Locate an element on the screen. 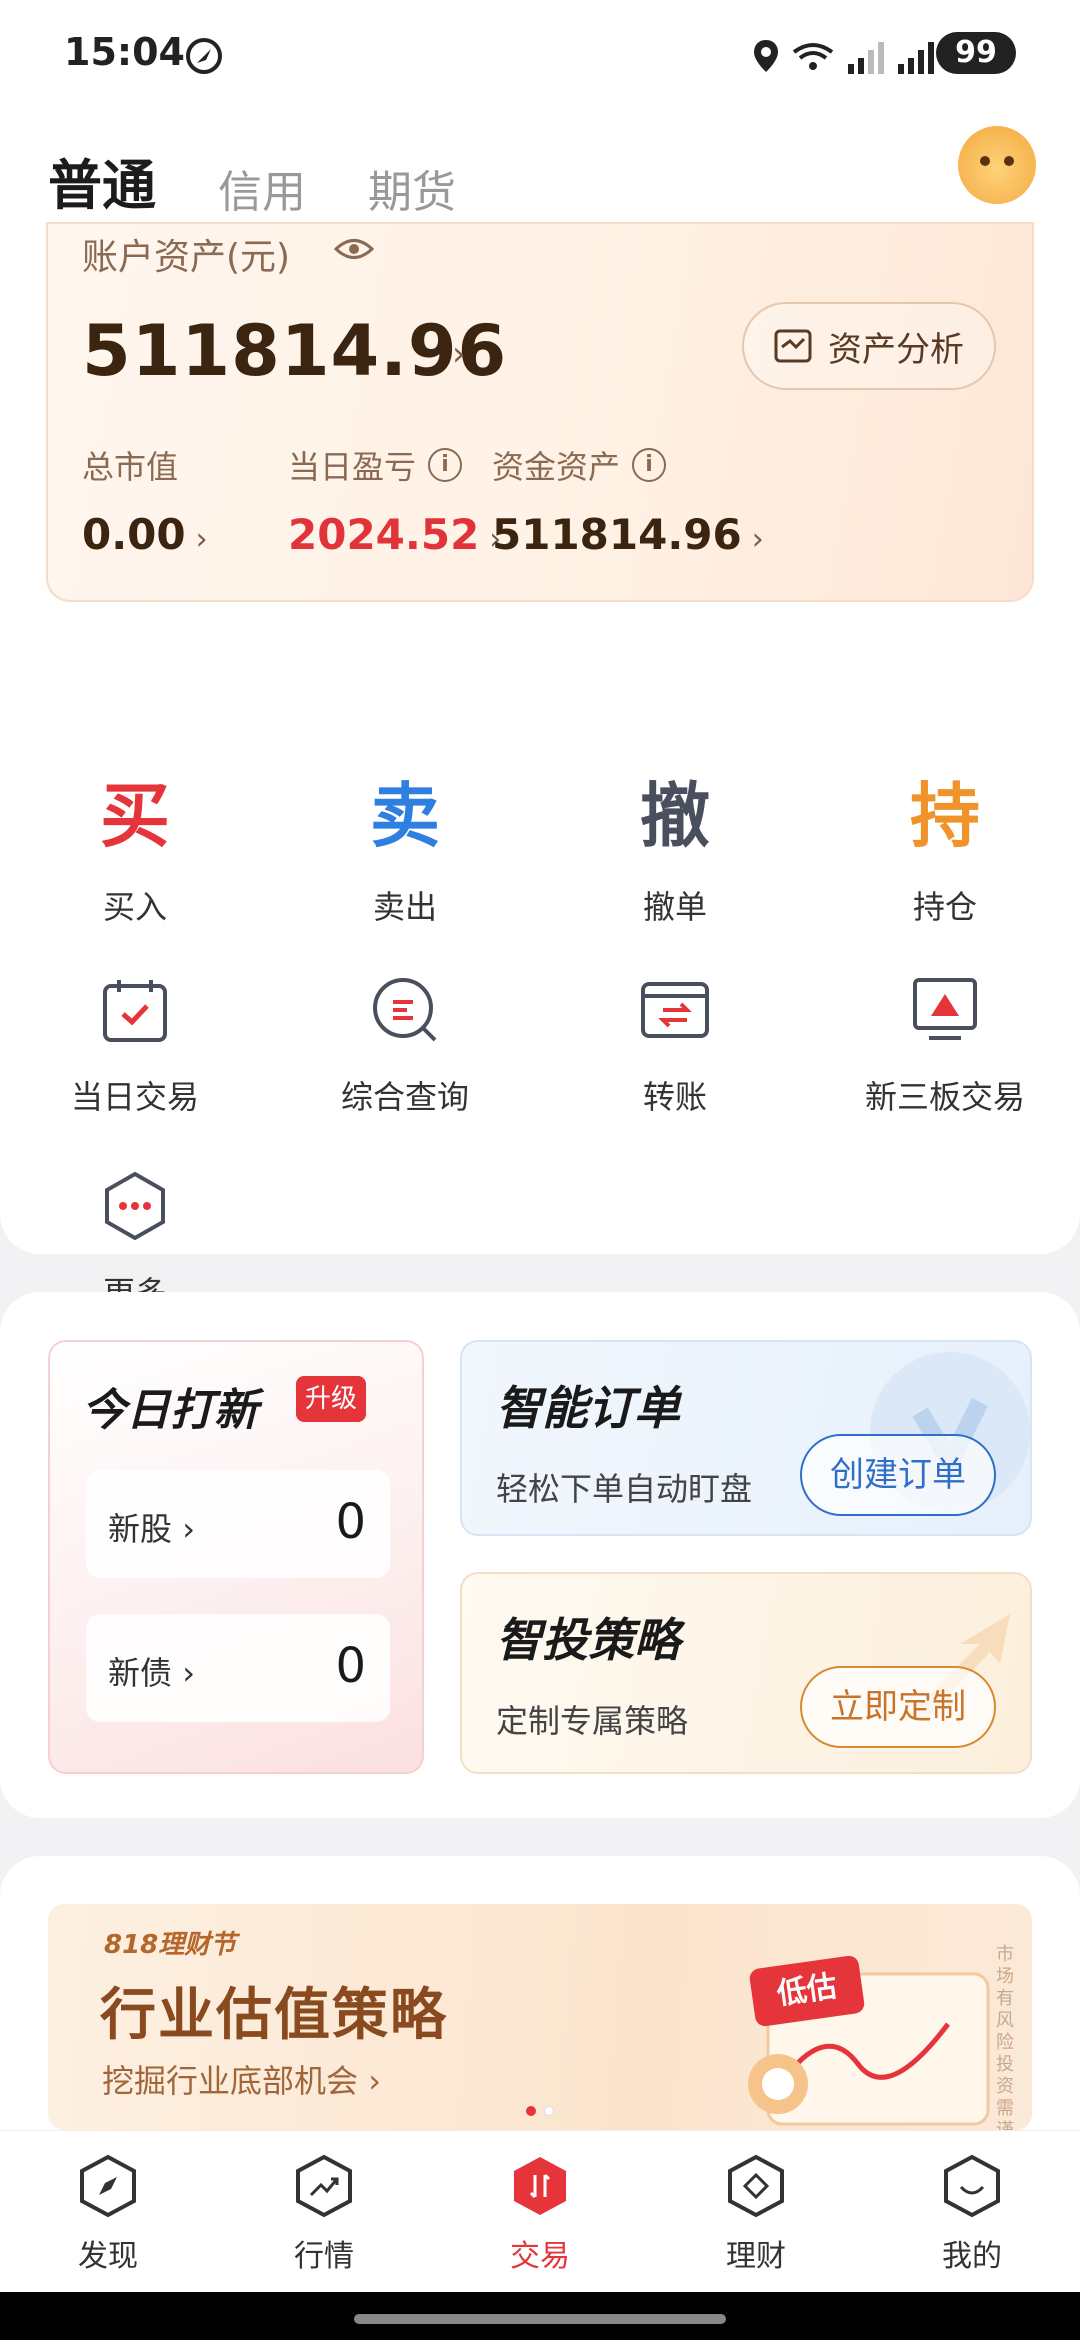 This screenshot has width=1080, height=2340. daily-trades-button: 当日交易 is located at coordinates (135, 1046).